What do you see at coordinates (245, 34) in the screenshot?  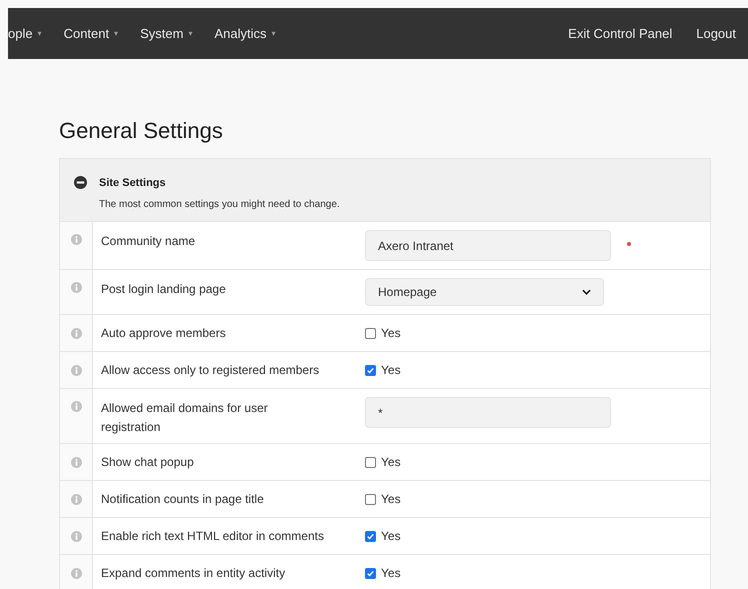 I see `nav-menu: Analytics ▾` at bounding box center [245, 34].